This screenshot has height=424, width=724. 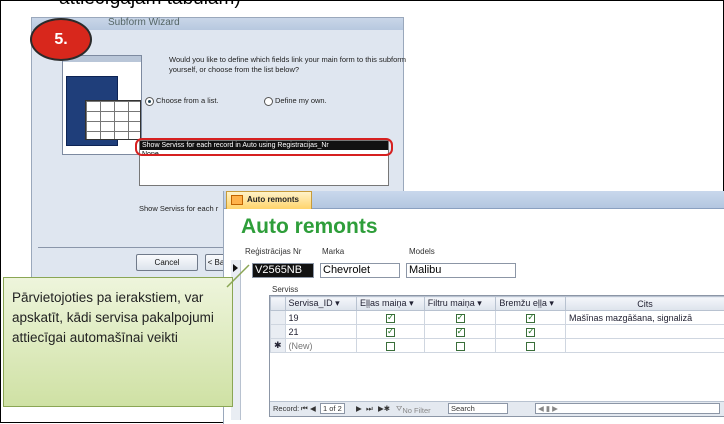 I want to click on record-position: 1 of 2, so click(x=332, y=408).